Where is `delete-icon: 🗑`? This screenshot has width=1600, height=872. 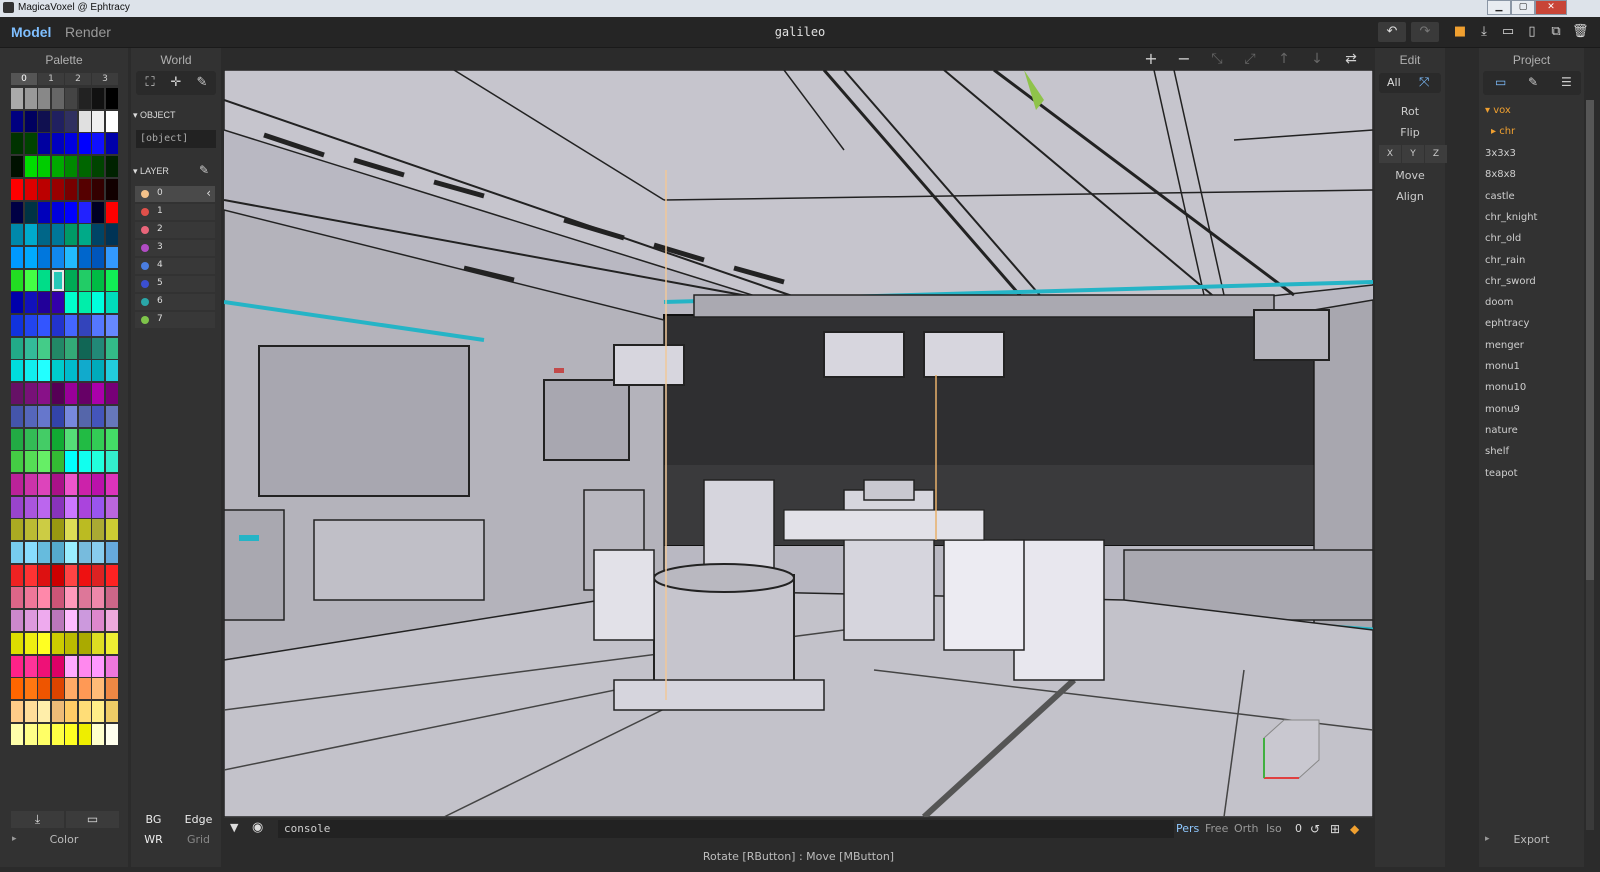 delete-icon: 🗑 is located at coordinates (1580, 32).